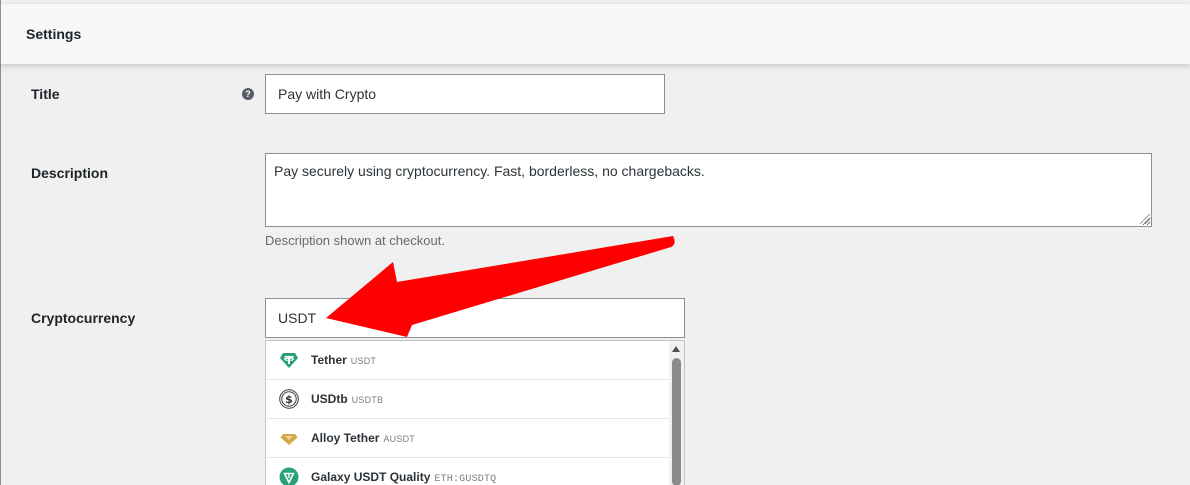 The image size is (1190, 485). Describe the element at coordinates (0, 242) in the screenshot. I see `left-border` at that location.